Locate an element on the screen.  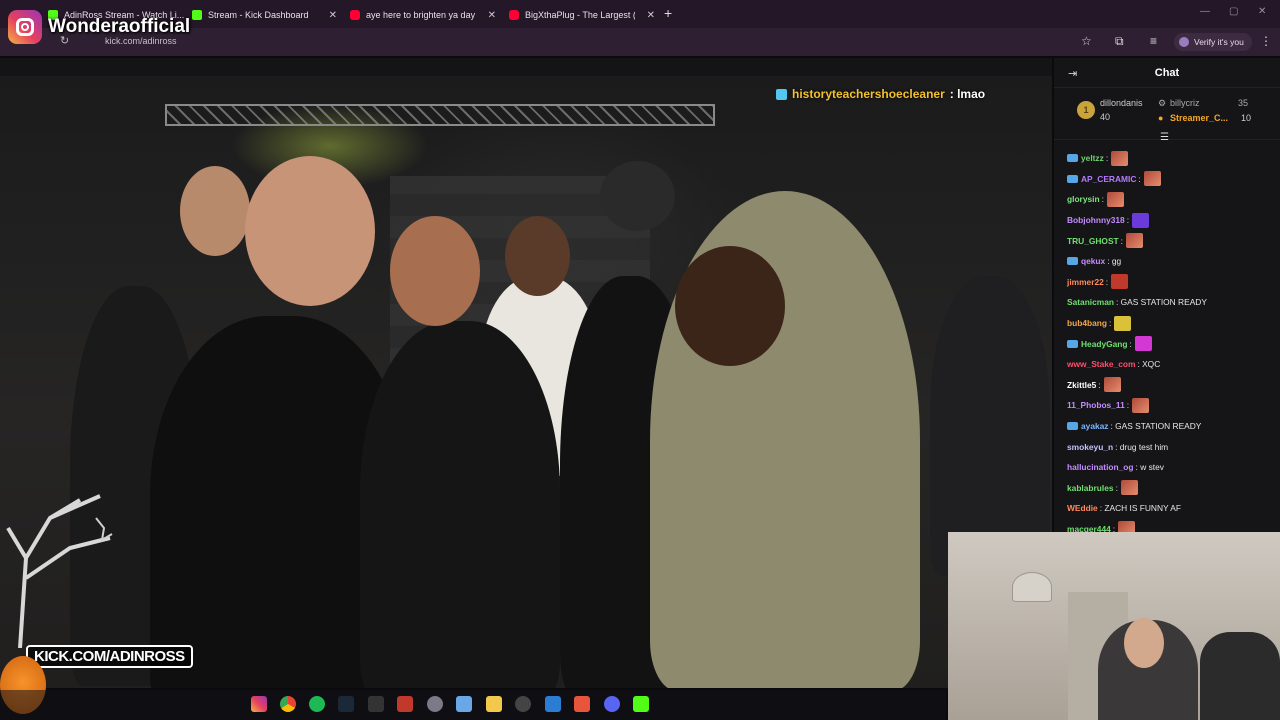
verify-profile-button: Verify it's you is located at coordinates (1213, 42).